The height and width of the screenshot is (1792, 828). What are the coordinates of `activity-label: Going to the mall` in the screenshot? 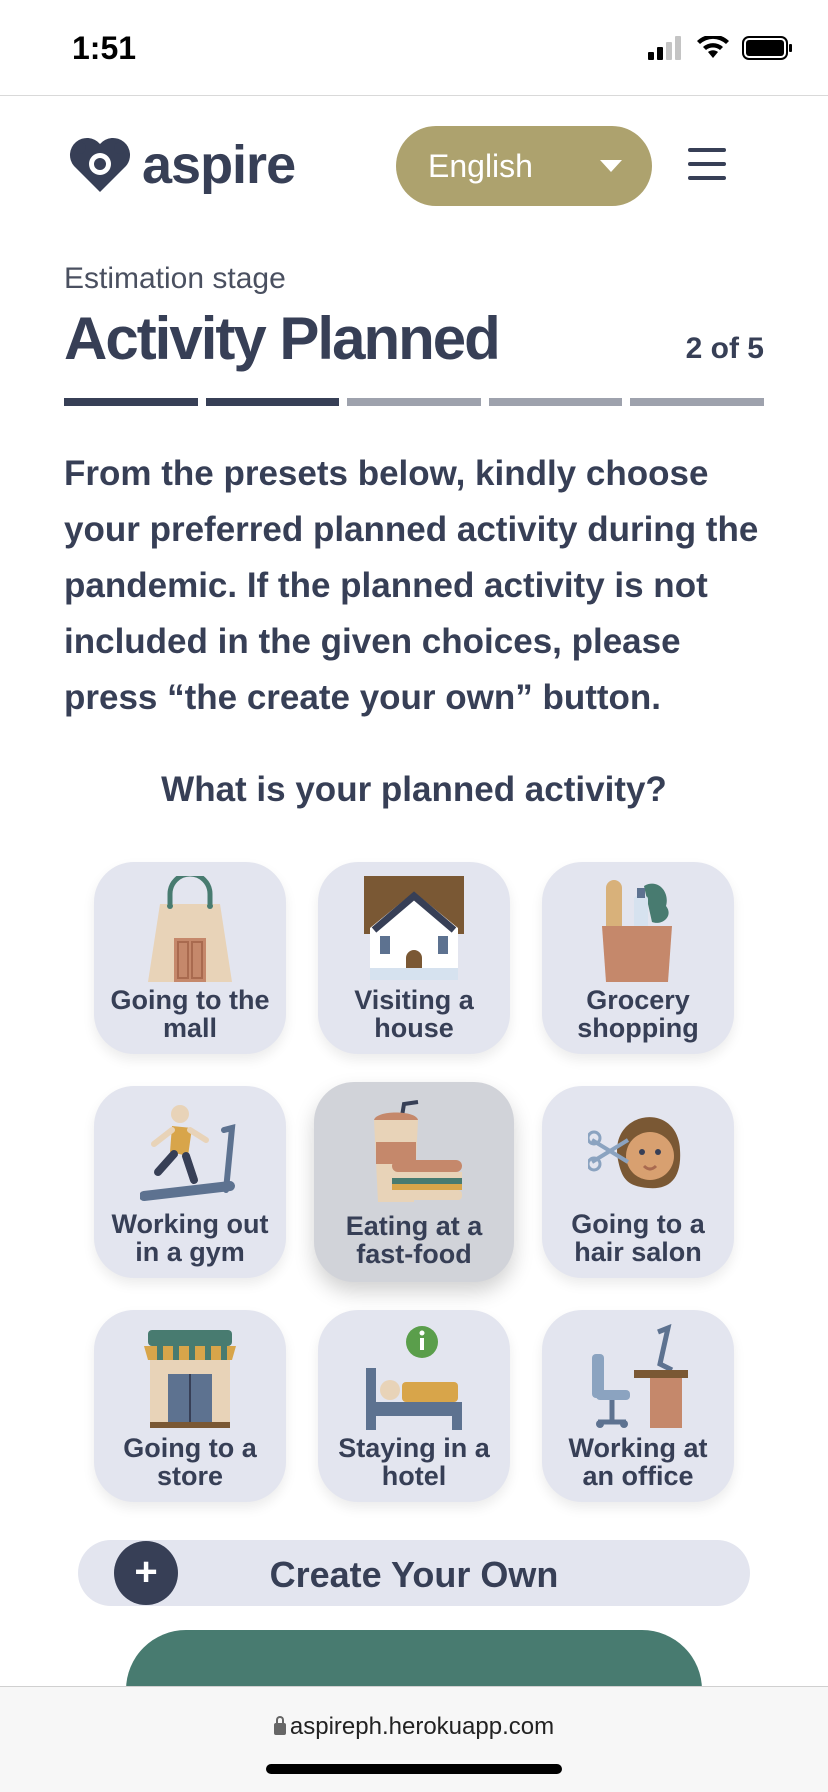 It's located at (190, 1014).